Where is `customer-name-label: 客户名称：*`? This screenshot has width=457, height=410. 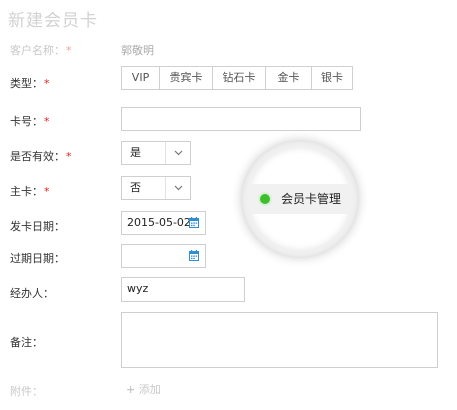 customer-name-label: 客户名称：* is located at coordinates (41, 50).